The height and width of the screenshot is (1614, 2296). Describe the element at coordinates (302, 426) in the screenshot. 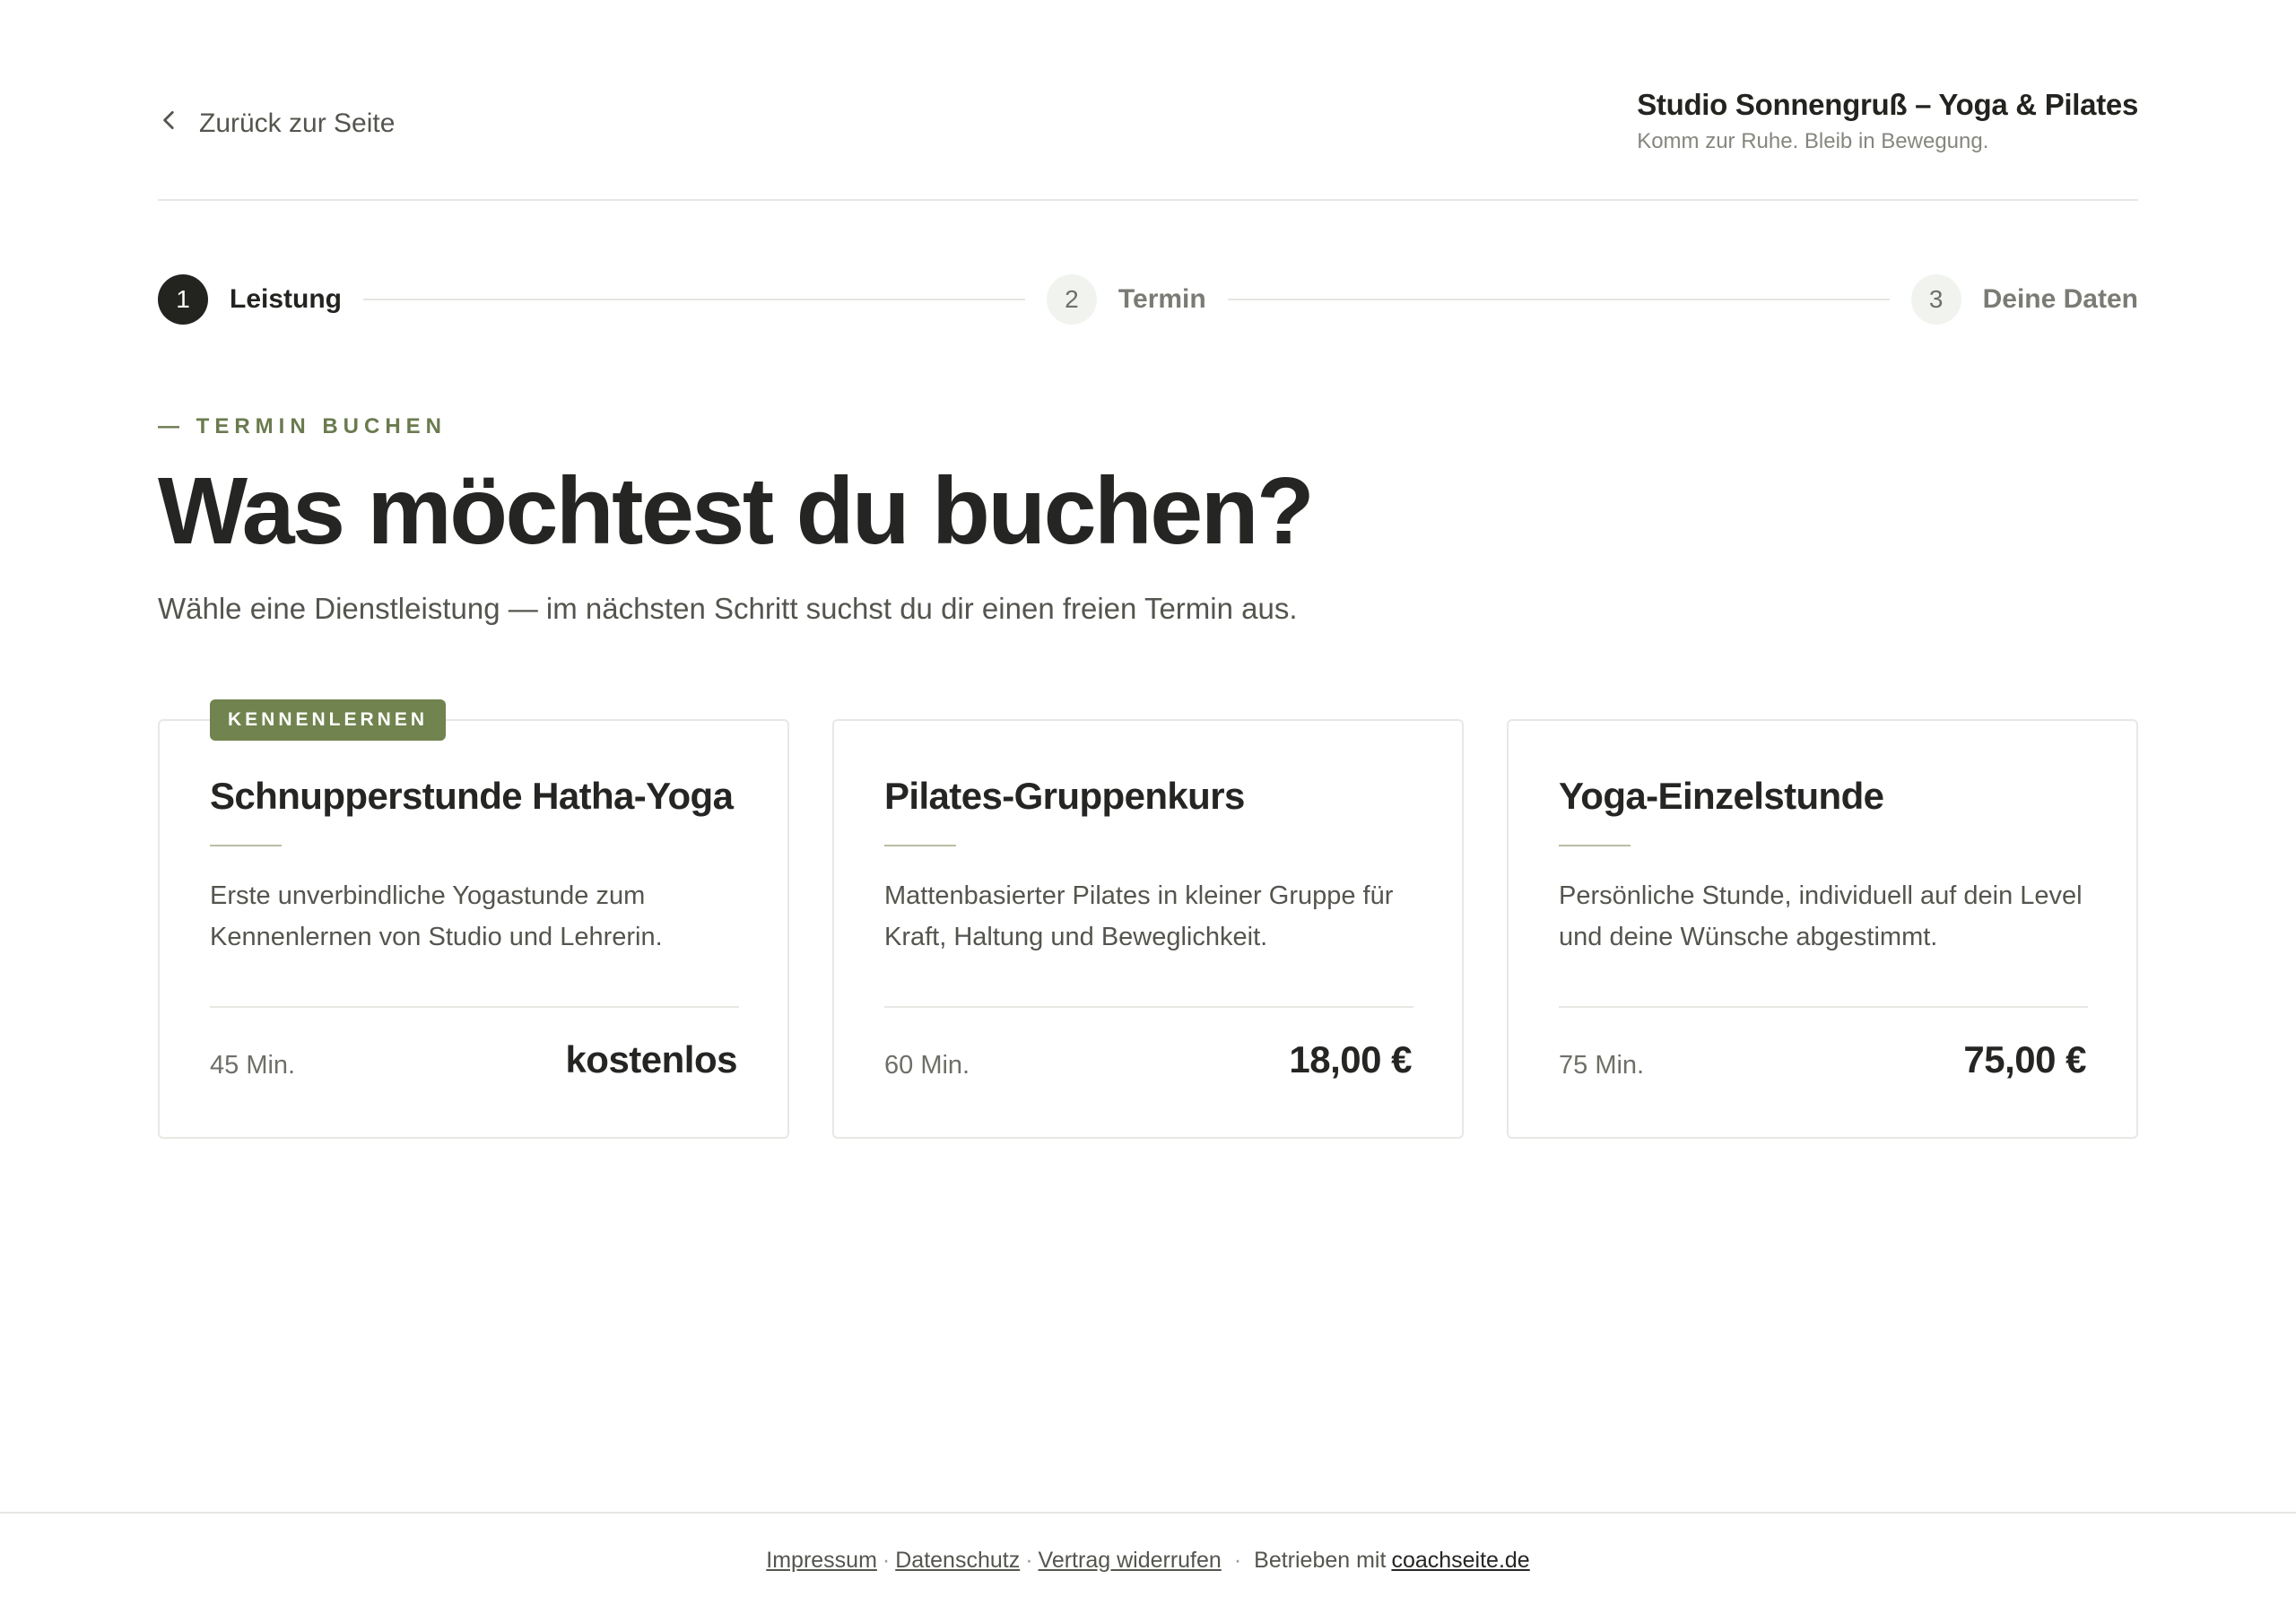

I see `section-eyebrow: — TERMIN BUCHEN` at that location.